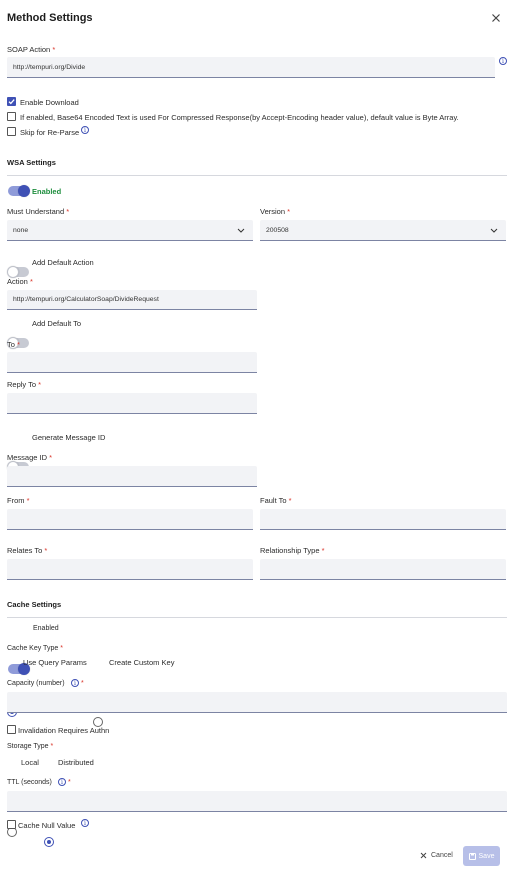 Image resolution: width=512 pixels, height=880 pixels. I want to click on cache-enabled-label: Enabled, so click(46, 628).